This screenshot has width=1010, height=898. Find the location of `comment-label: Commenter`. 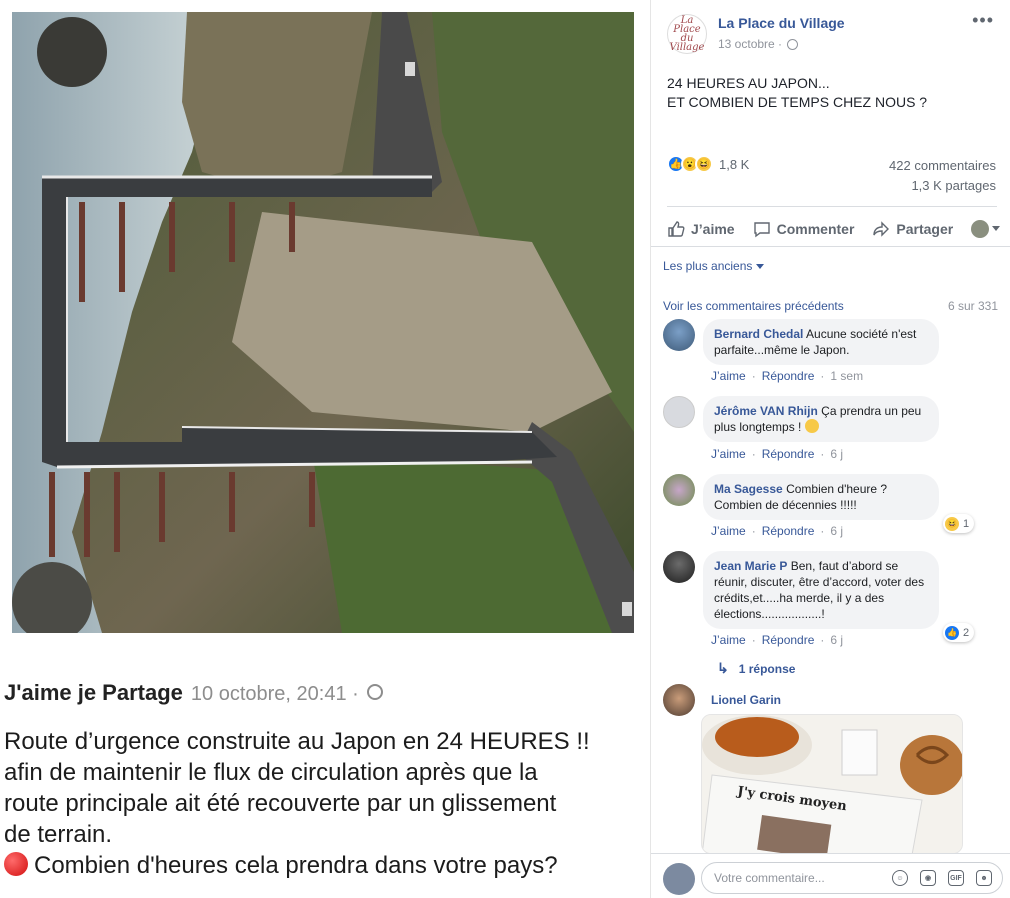

comment-label: Commenter is located at coordinates (815, 228).